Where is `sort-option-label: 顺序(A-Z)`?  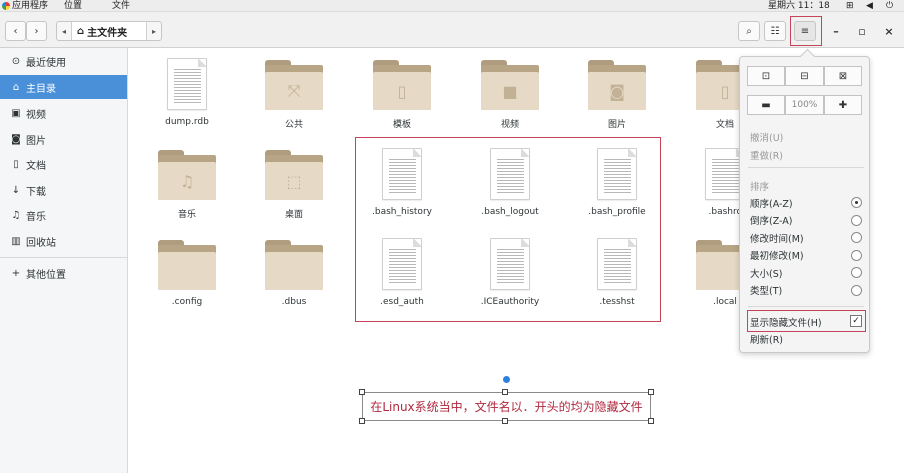 sort-option-label: 顺序(A-Z) is located at coordinates (771, 204).